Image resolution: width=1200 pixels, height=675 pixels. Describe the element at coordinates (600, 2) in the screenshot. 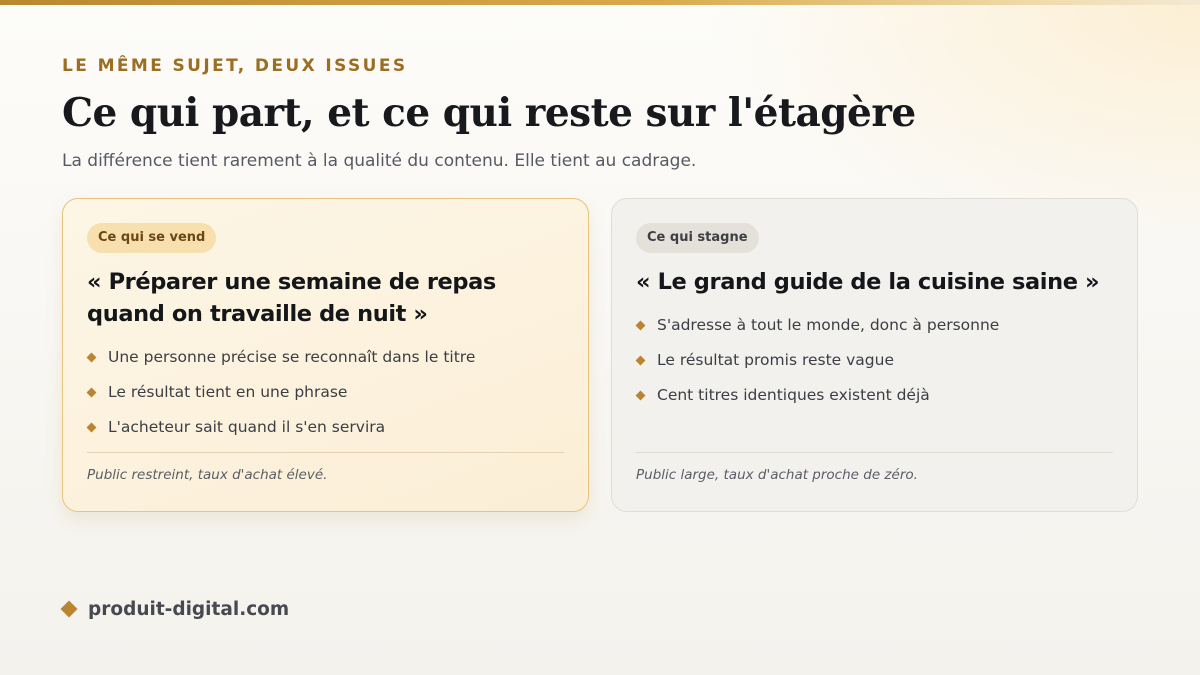

I see `top-accent-bar` at that location.